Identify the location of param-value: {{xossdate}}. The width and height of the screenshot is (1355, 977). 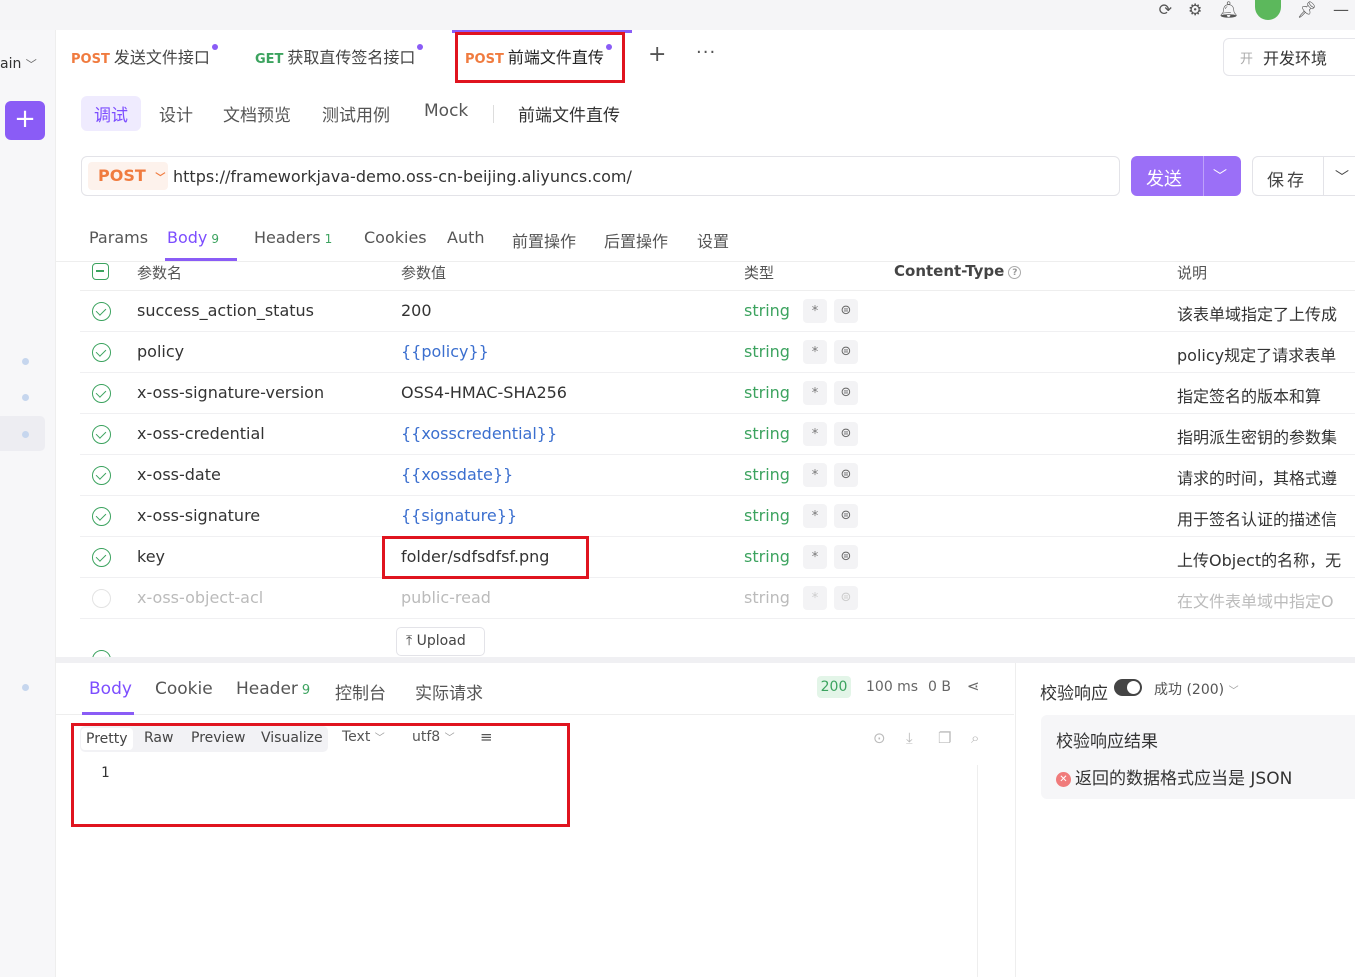
(457, 474).